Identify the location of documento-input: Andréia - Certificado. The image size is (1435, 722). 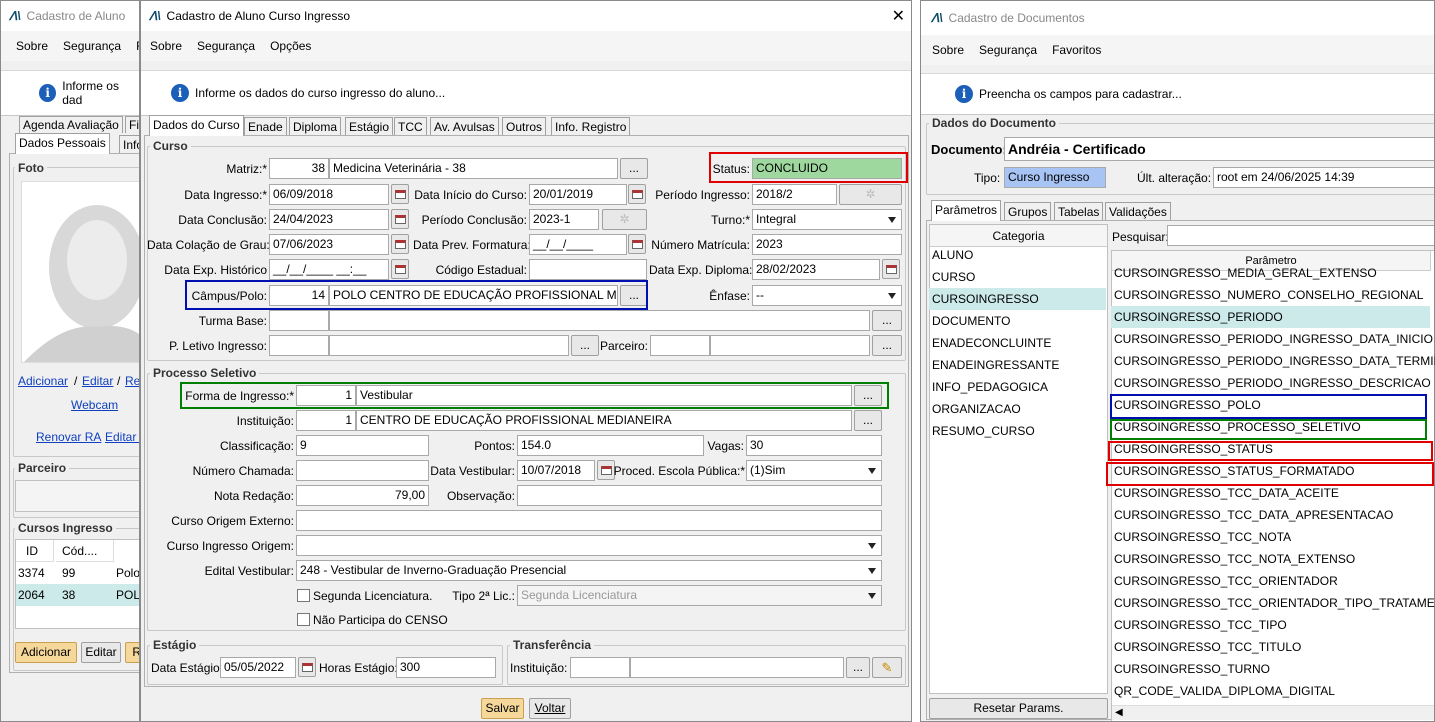
(1219, 149).